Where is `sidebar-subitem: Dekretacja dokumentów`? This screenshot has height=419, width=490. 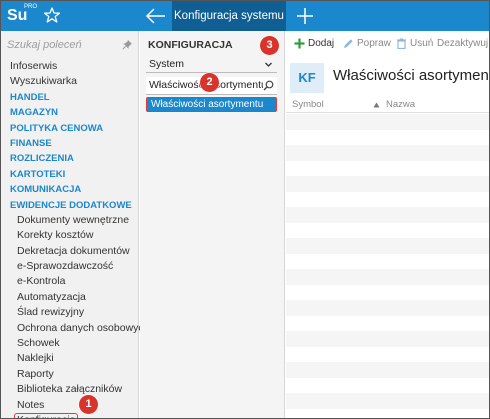 sidebar-subitem: Dekretacja dokumentów is located at coordinates (70, 251).